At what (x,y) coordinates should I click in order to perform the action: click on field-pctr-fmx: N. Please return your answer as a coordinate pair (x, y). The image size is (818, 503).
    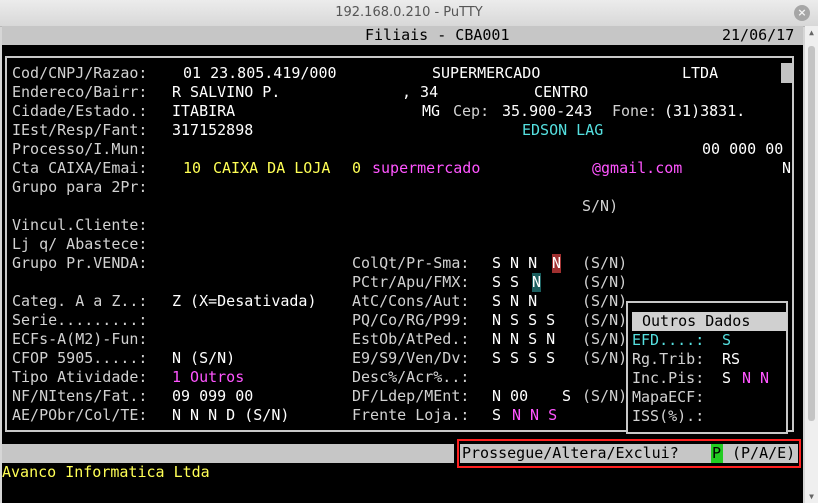
    Looking at the image, I should click on (537, 282).